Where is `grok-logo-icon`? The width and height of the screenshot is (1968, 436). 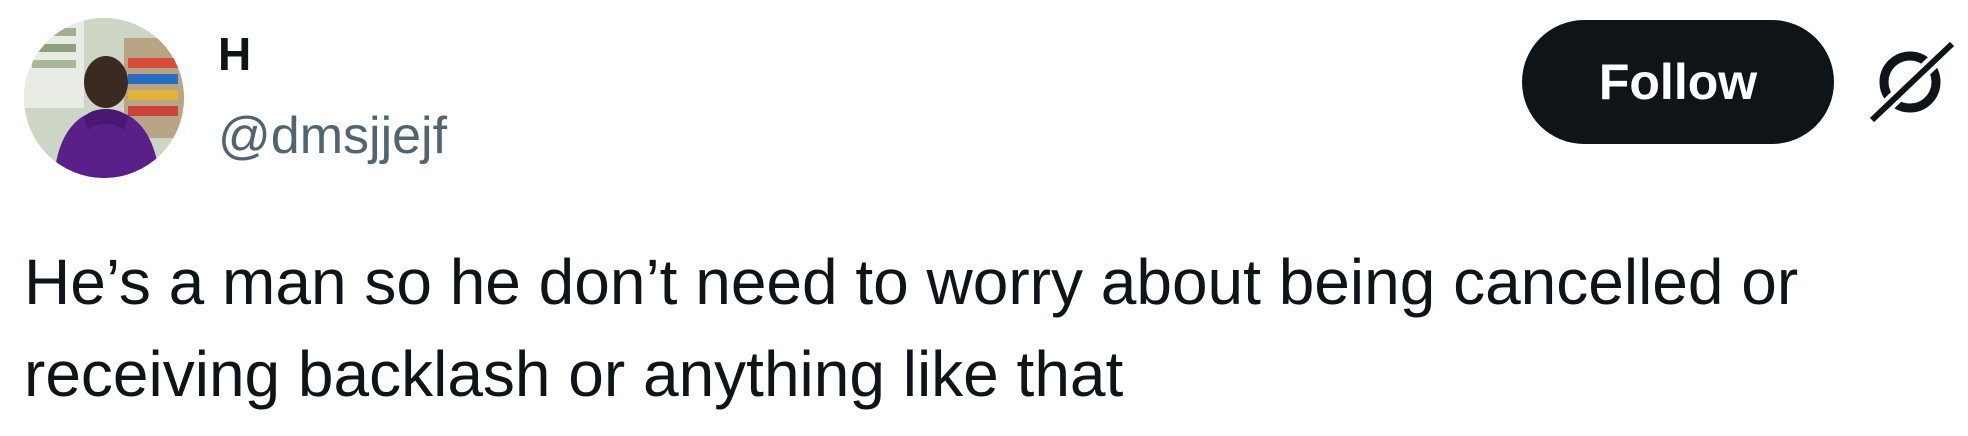 grok-logo-icon is located at coordinates (1910, 82).